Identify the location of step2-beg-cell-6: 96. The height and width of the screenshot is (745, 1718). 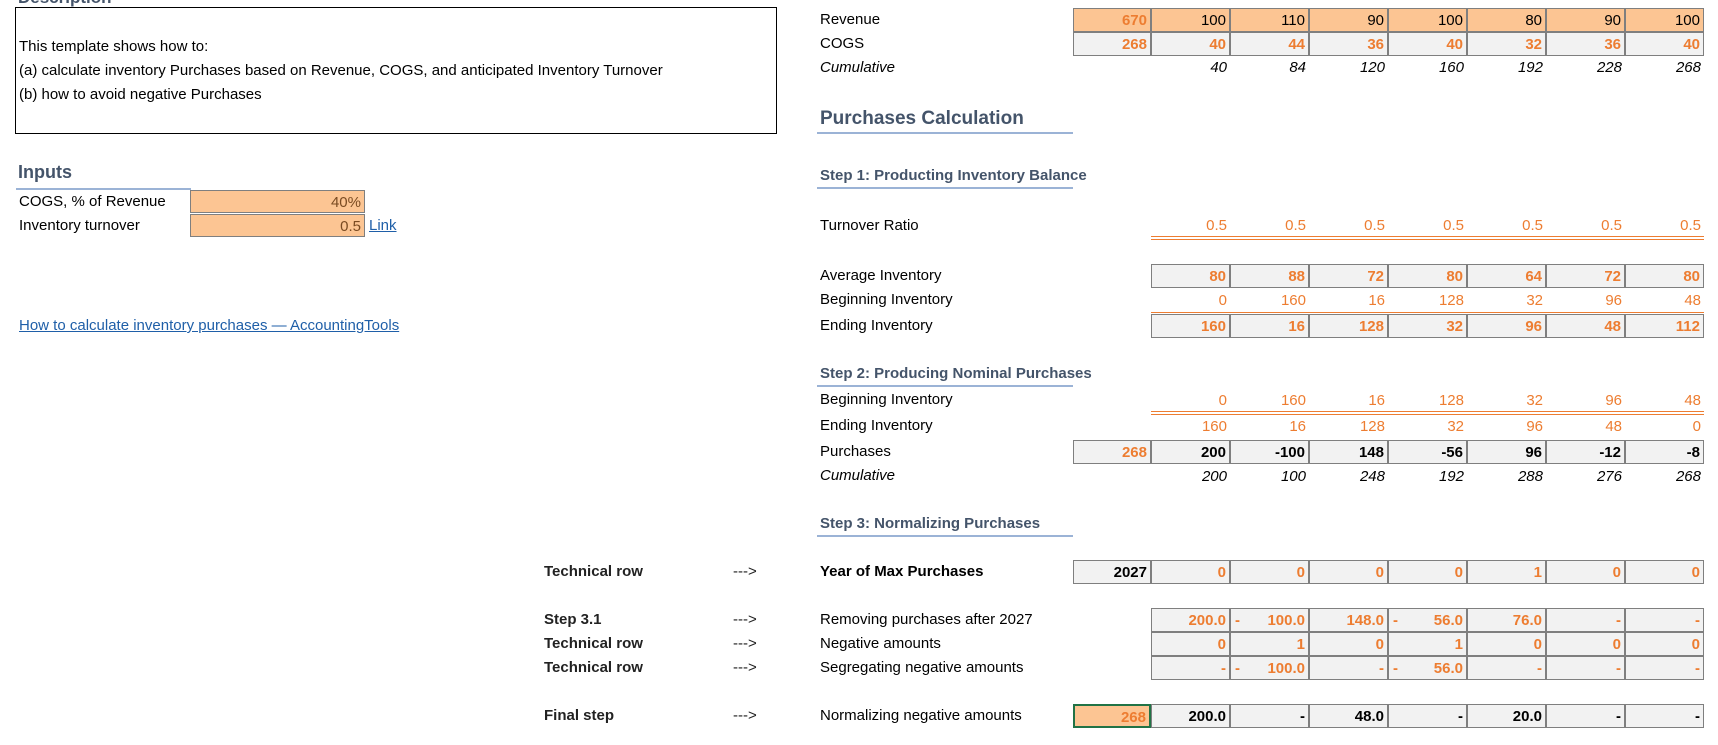
(1585, 401).